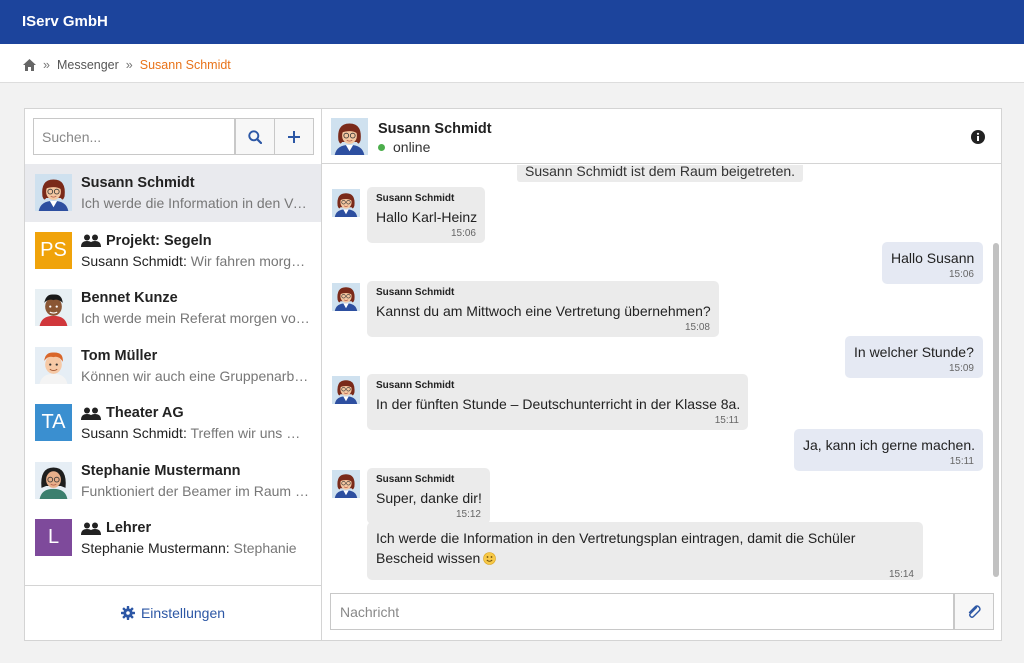  What do you see at coordinates (642, 611) in the screenshot?
I see `message-input` at bounding box center [642, 611].